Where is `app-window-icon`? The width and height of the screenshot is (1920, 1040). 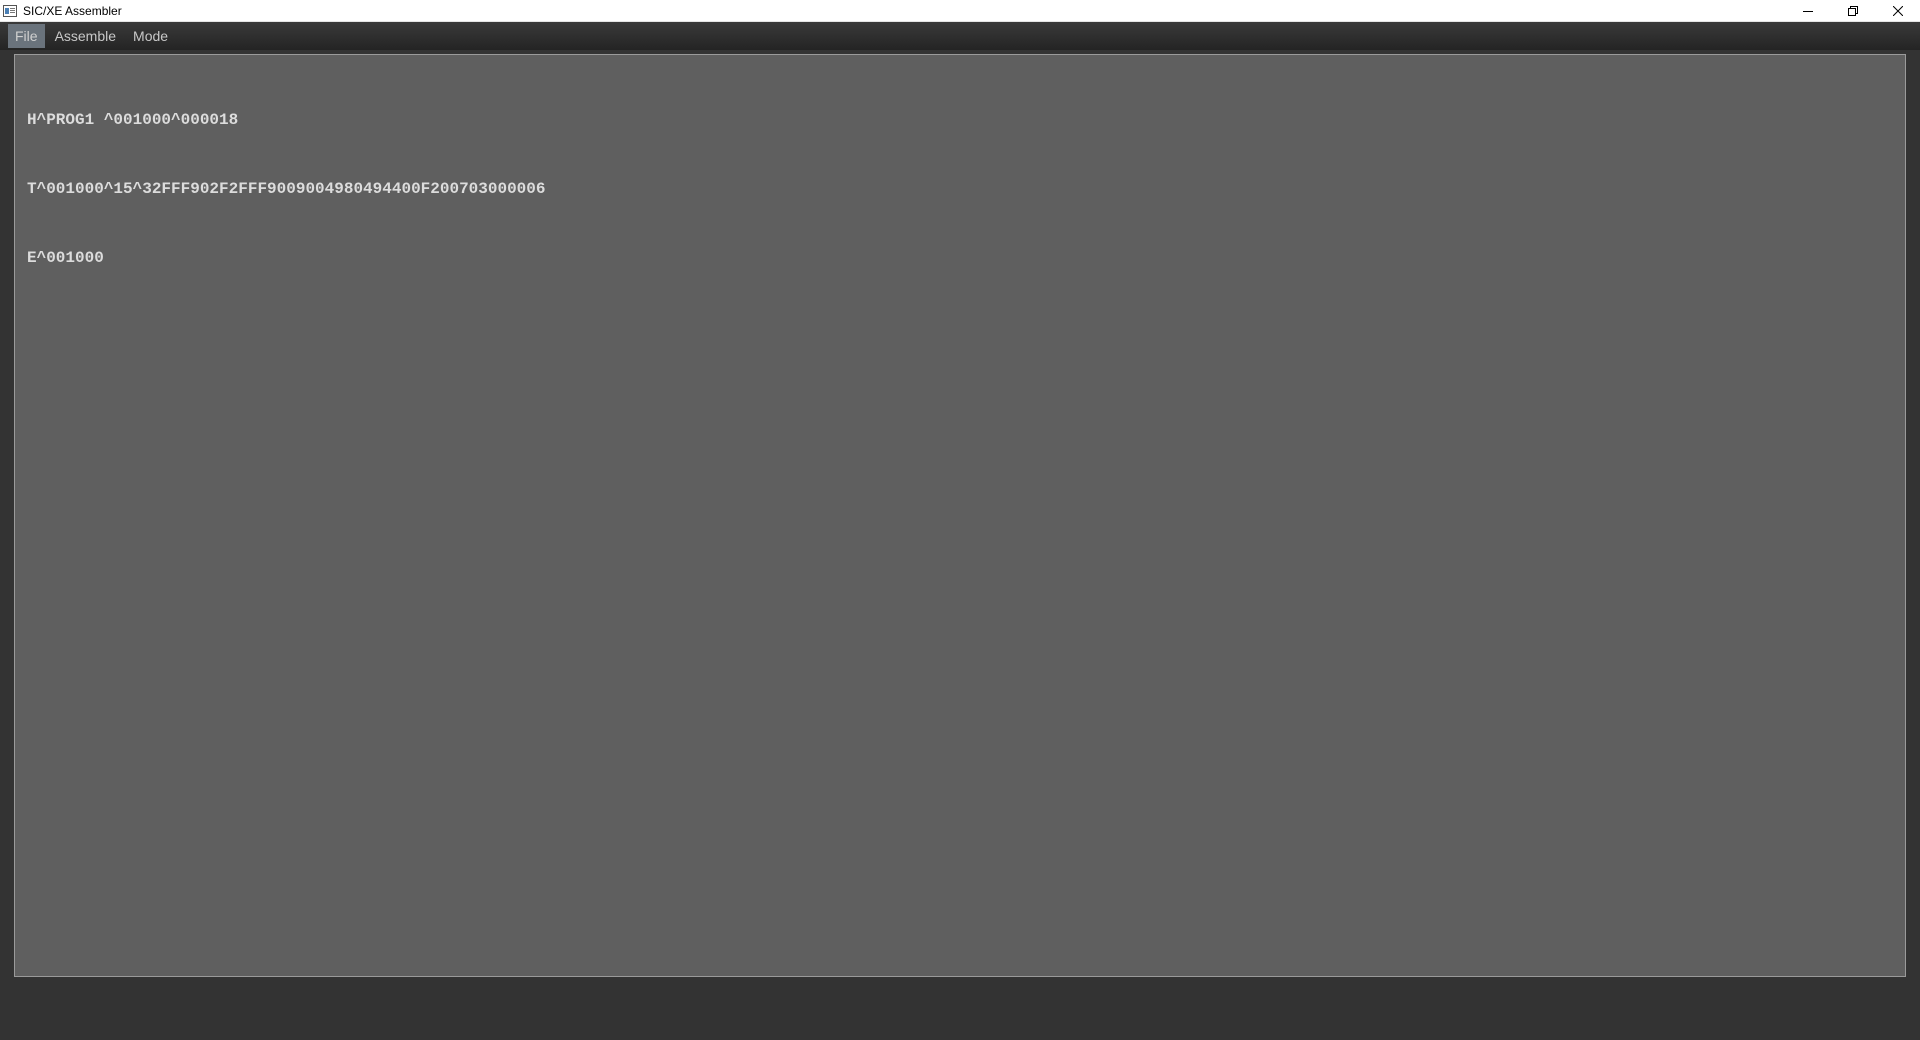
app-window-icon is located at coordinates (10, 10).